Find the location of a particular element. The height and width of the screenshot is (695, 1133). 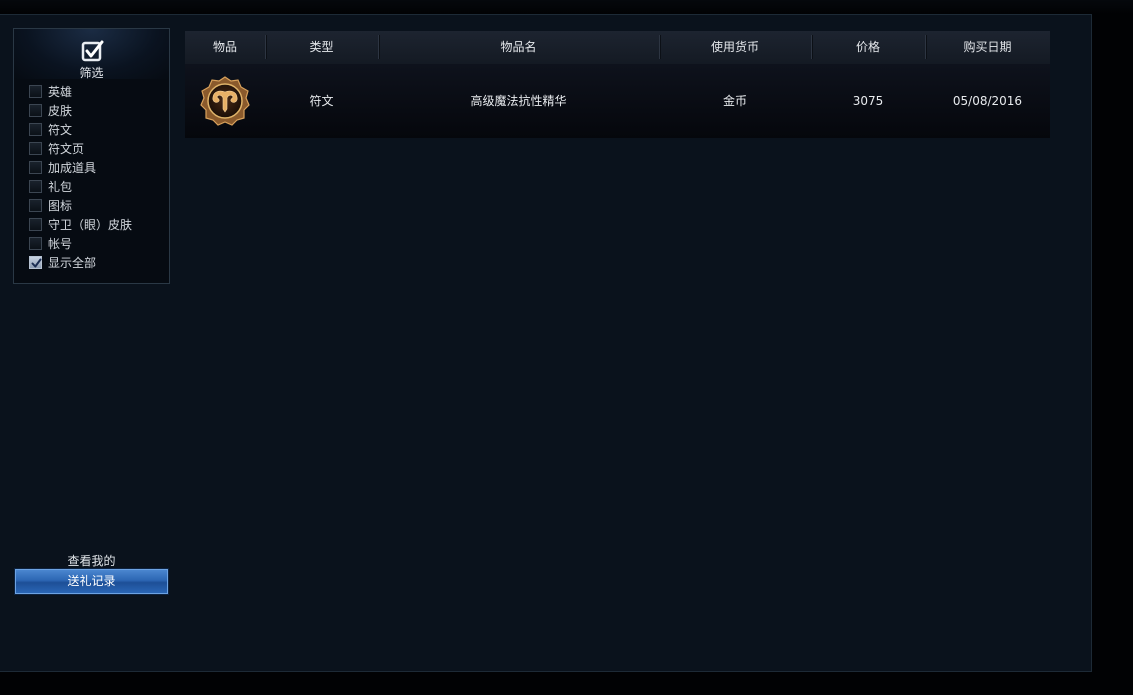

filter-item-label: 符文页 is located at coordinates (66, 149).